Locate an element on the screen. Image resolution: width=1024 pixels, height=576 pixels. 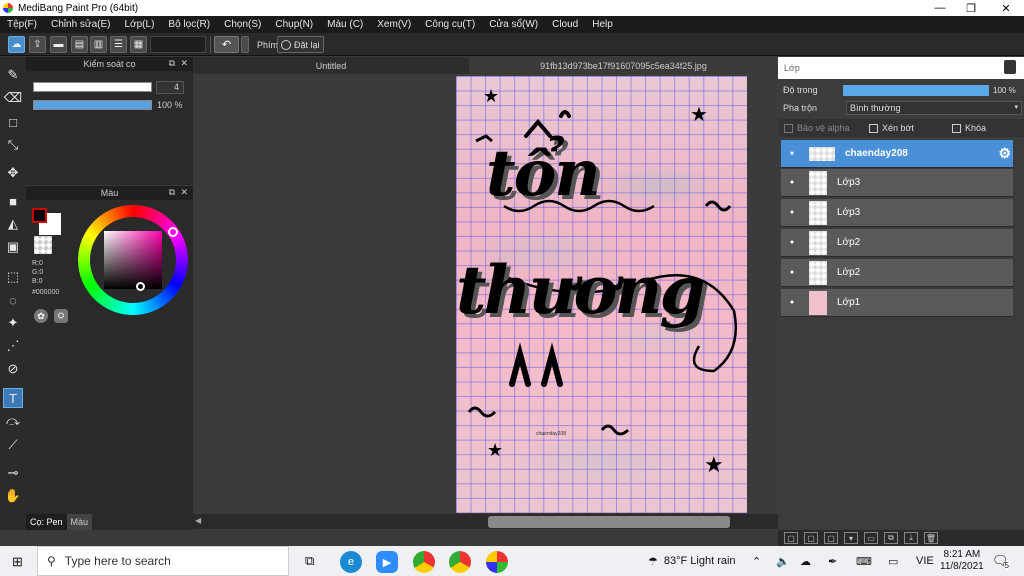
hue-handle is located at coordinates (173, 232).